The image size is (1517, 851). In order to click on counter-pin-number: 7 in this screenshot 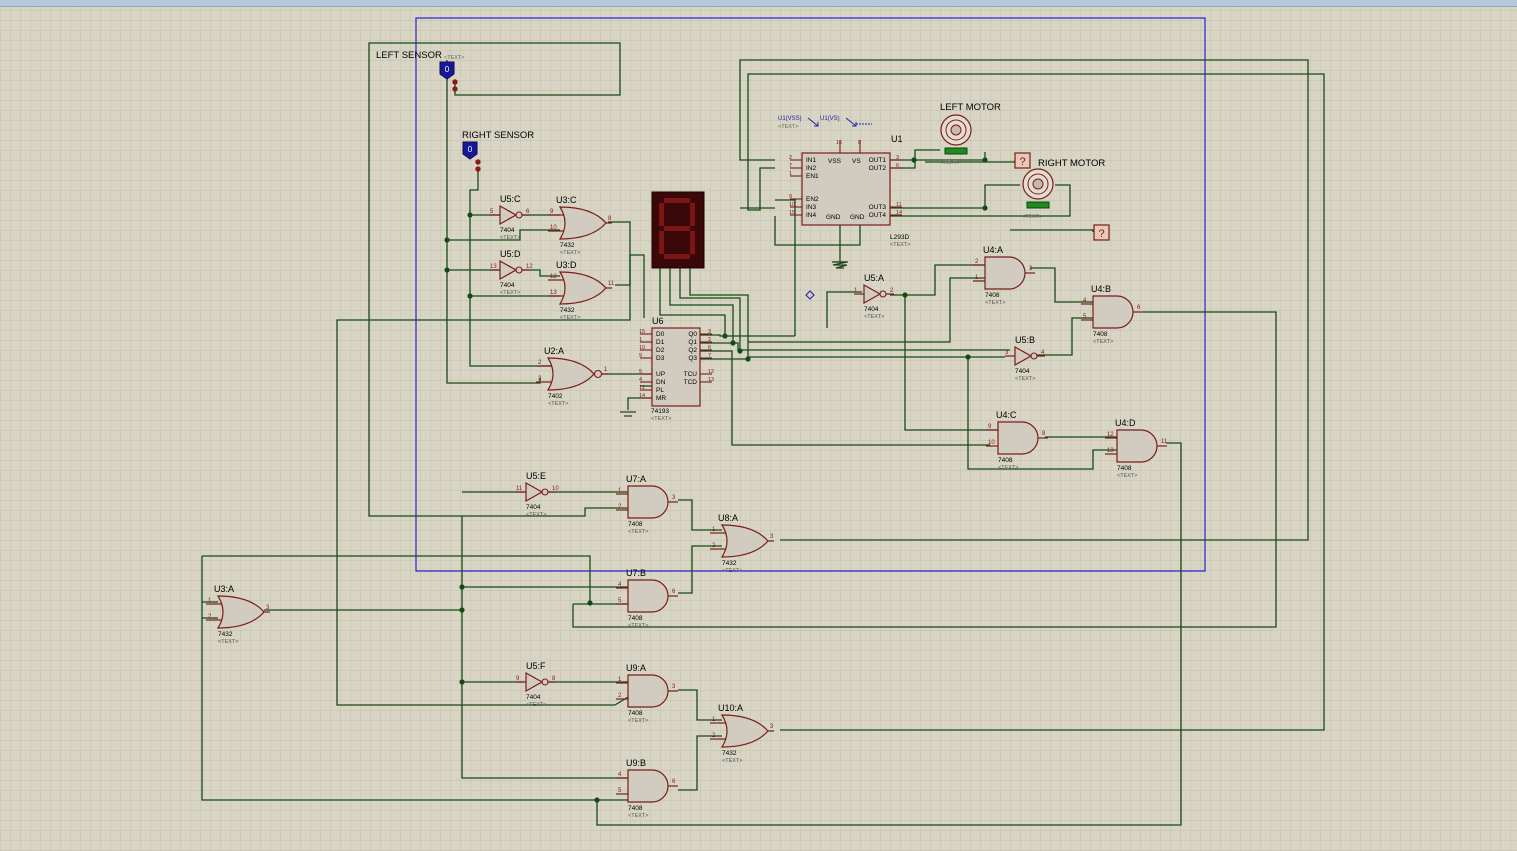, I will do `click(709, 356)`.